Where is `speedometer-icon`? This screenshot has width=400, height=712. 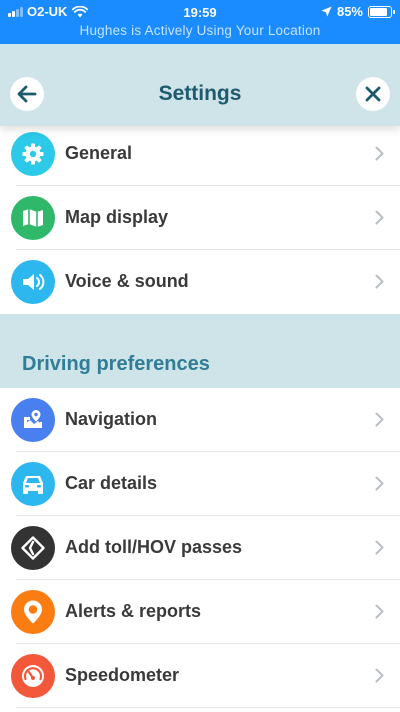 speedometer-icon is located at coordinates (33, 676).